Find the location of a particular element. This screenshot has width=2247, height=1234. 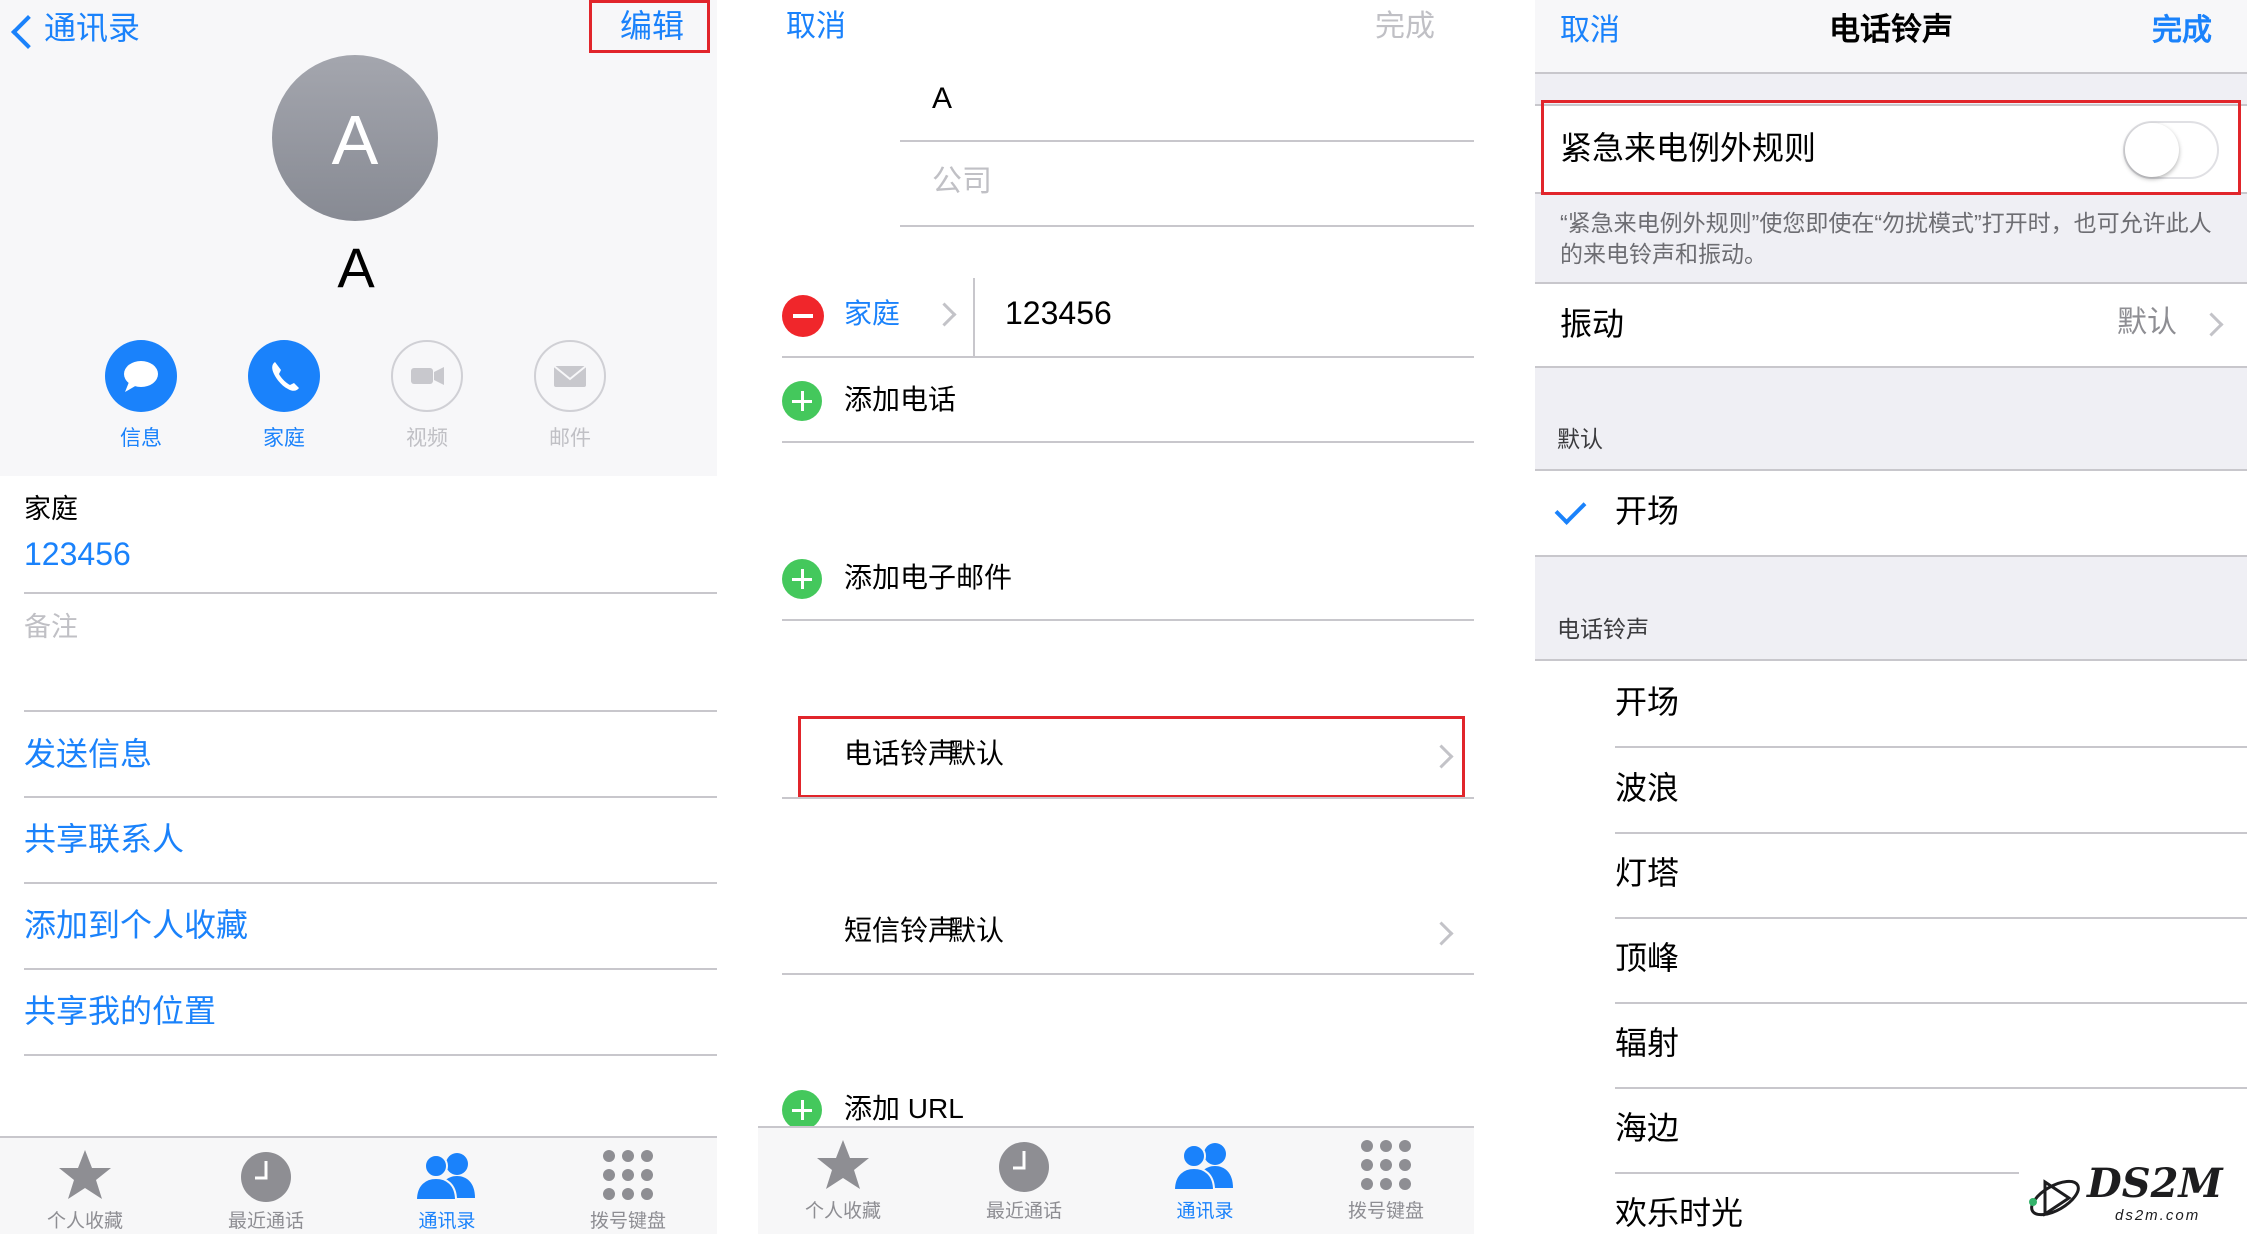

add-url-icon is located at coordinates (802, 1110).